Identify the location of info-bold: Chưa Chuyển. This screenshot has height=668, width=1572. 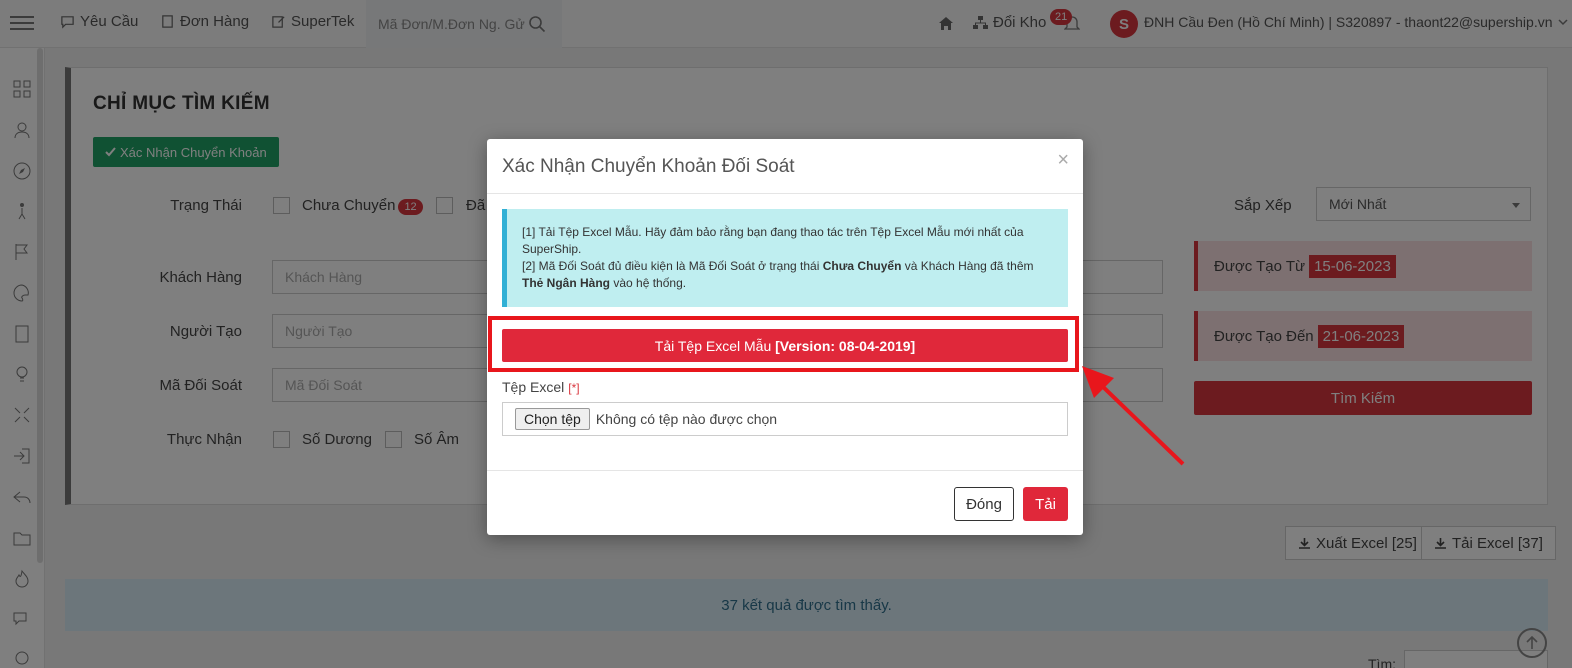
(862, 266).